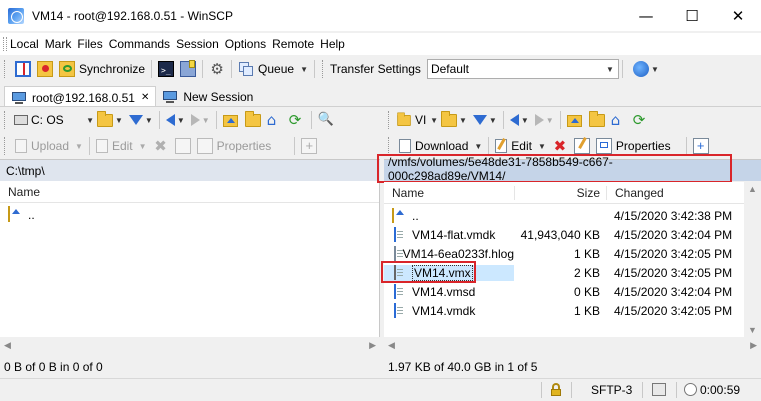 The height and width of the screenshot is (401, 761). Describe the element at coordinates (752, 189) in the screenshot. I see `scroll-up-icon: ▲` at that location.